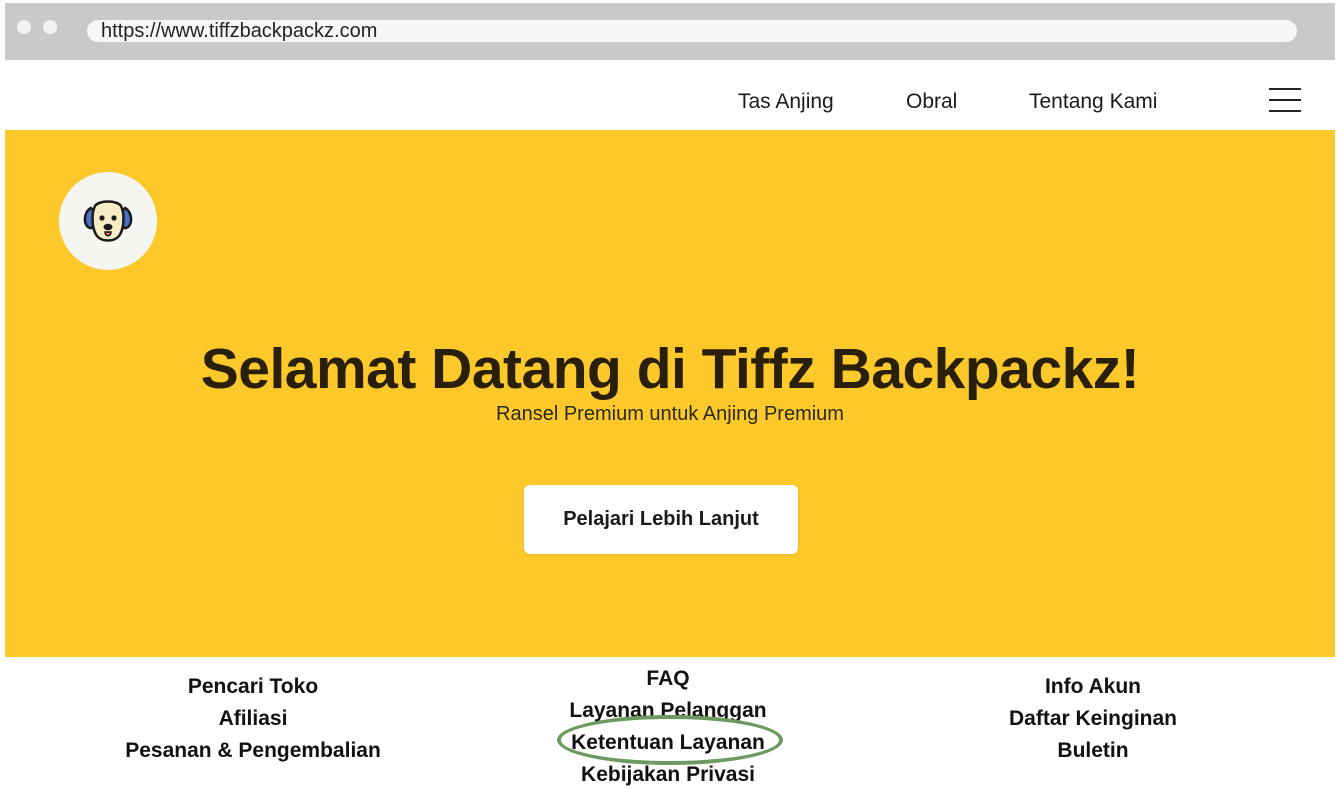 The width and height of the screenshot is (1344, 800). I want to click on dog-face-icon, so click(108, 221).